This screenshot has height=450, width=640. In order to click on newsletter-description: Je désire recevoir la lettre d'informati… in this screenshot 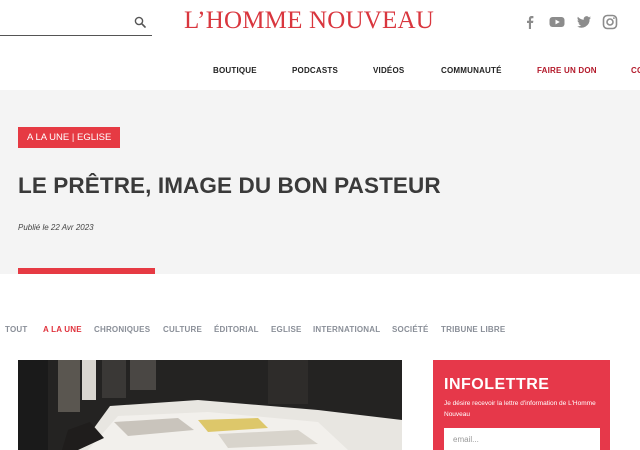, I will do `click(520, 409)`.